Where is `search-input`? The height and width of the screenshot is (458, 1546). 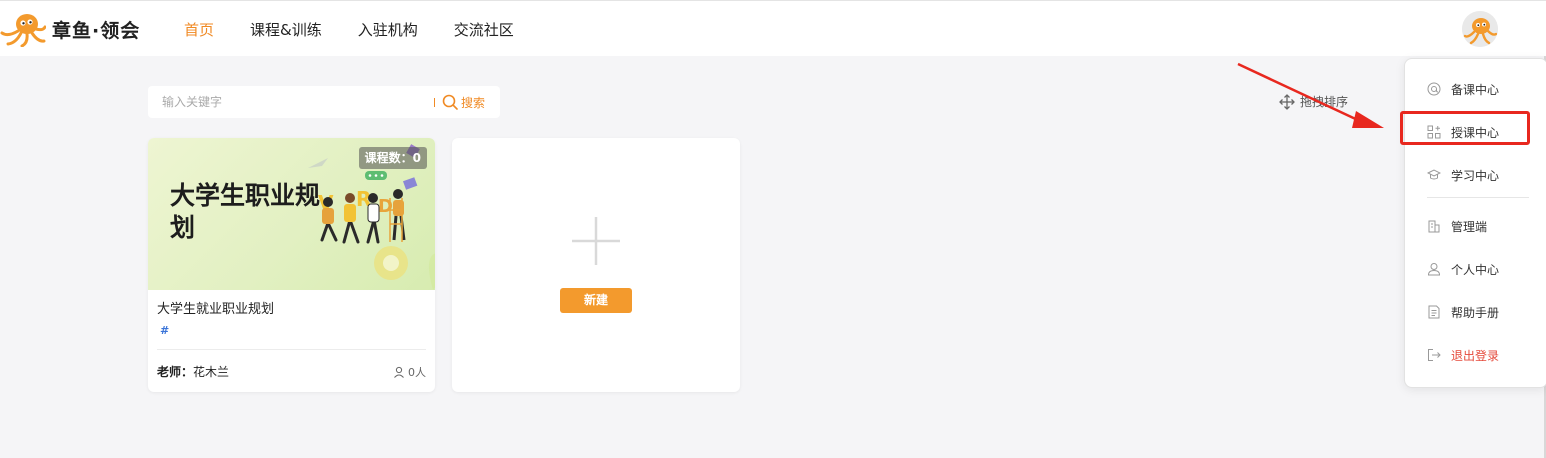
search-input is located at coordinates (289, 102).